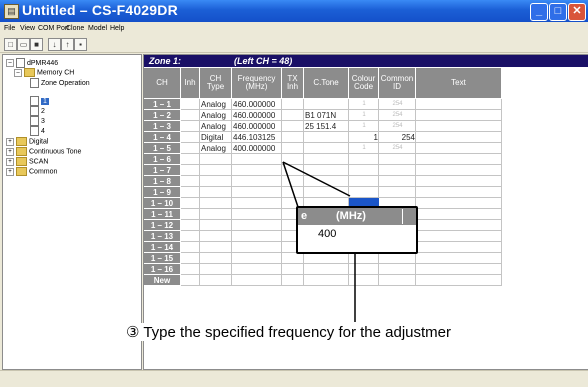  I want to click on frequency-input: 400, so click(327, 234).